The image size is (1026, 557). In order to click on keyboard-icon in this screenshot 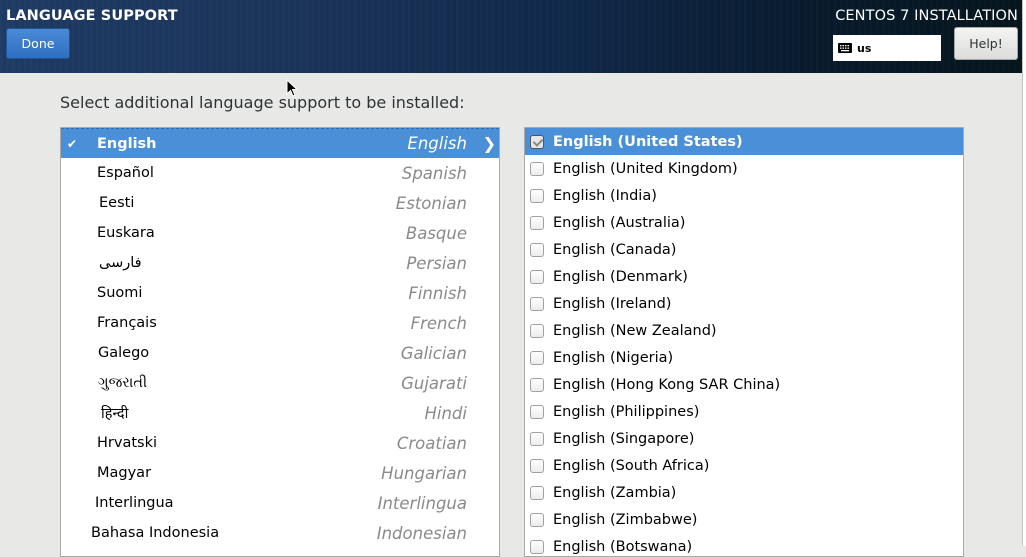, I will do `click(845, 48)`.